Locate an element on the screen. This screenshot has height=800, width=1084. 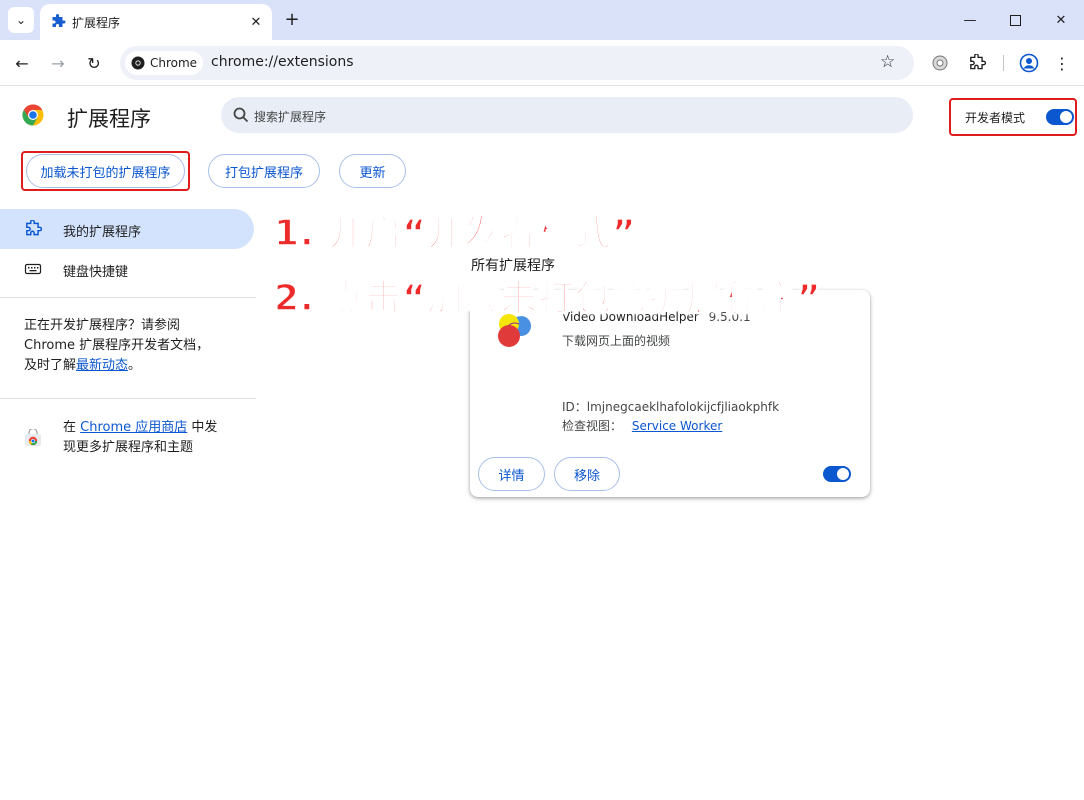
reload-button: ↻ is located at coordinates (94, 63).